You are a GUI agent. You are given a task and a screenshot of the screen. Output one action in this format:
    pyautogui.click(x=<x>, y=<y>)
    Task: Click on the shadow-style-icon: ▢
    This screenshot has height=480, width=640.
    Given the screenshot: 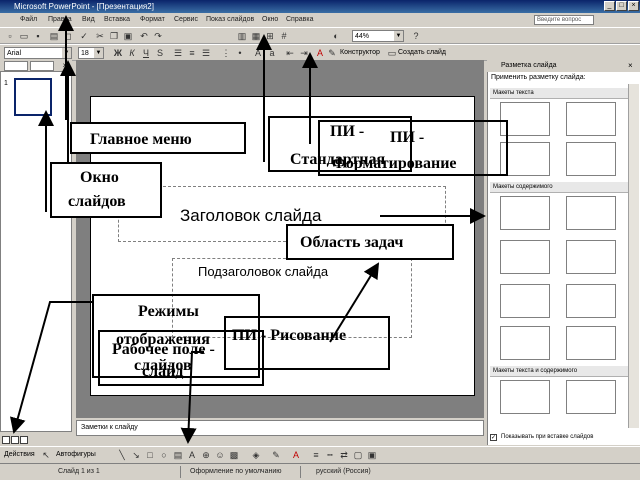 What is the action you would take?
    pyautogui.click(x=358, y=455)
    